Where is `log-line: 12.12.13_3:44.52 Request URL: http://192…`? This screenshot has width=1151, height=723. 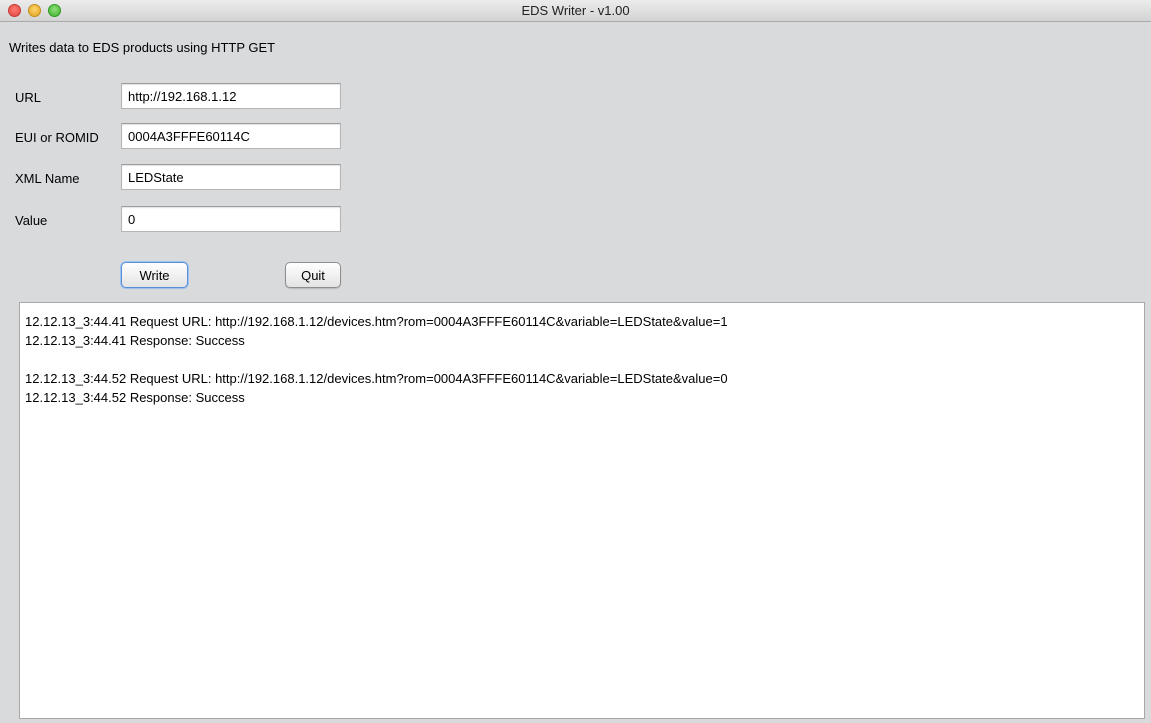 log-line: 12.12.13_3:44.52 Request URL: http://192… is located at coordinates (376, 378).